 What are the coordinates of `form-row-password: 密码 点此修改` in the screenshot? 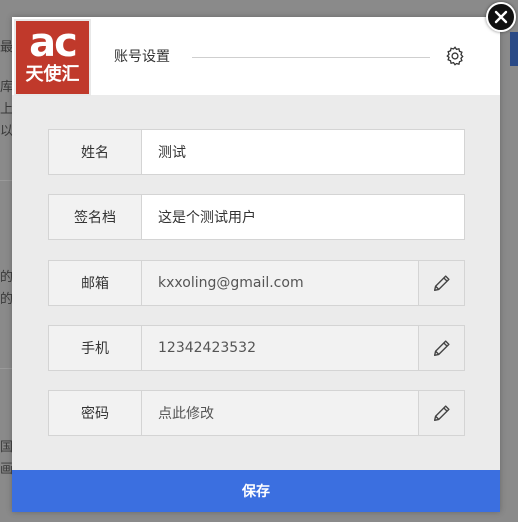 It's located at (256, 413).